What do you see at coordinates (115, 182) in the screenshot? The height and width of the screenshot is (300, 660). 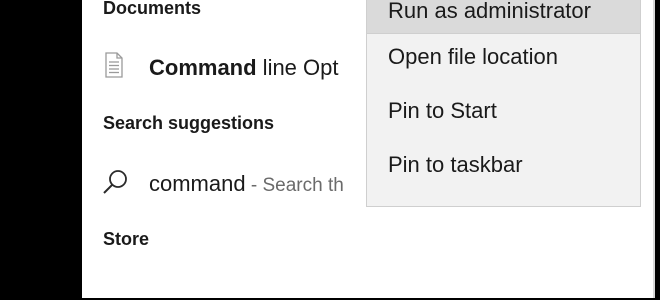 I see `search-icon` at bounding box center [115, 182].